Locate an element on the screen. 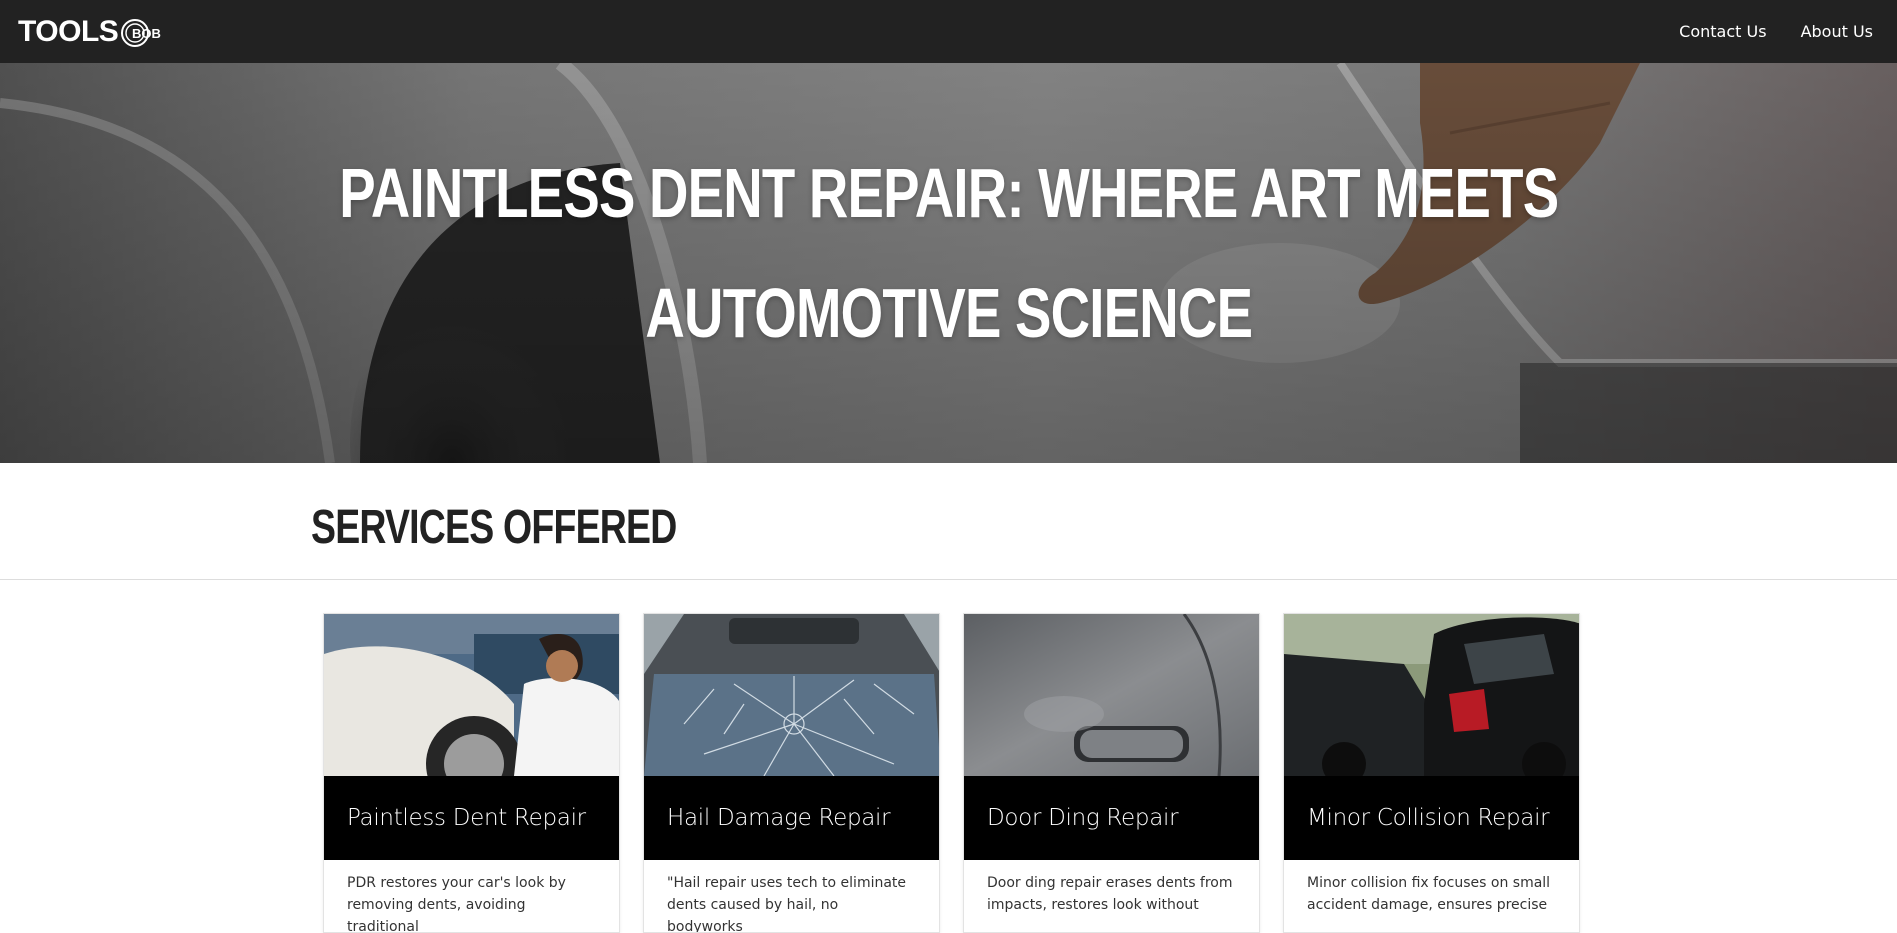  card-title-bar: Hail Damage Repair is located at coordinates (791, 818).